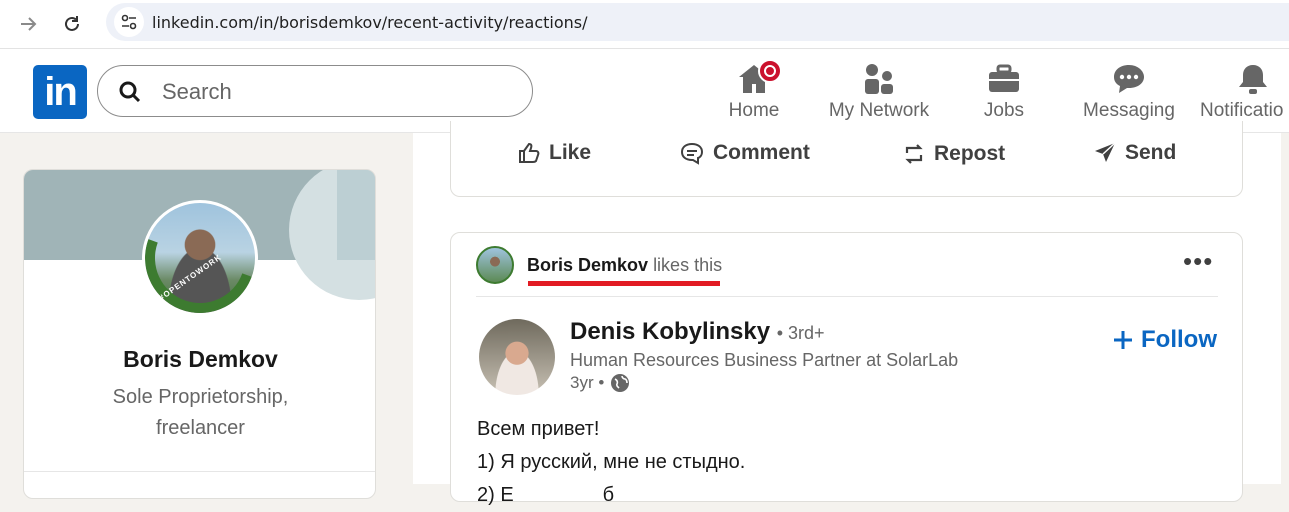 The height and width of the screenshot is (512, 1289). What do you see at coordinates (587, 265) in the screenshot?
I see `reactor-name: Boris Demkov` at bounding box center [587, 265].